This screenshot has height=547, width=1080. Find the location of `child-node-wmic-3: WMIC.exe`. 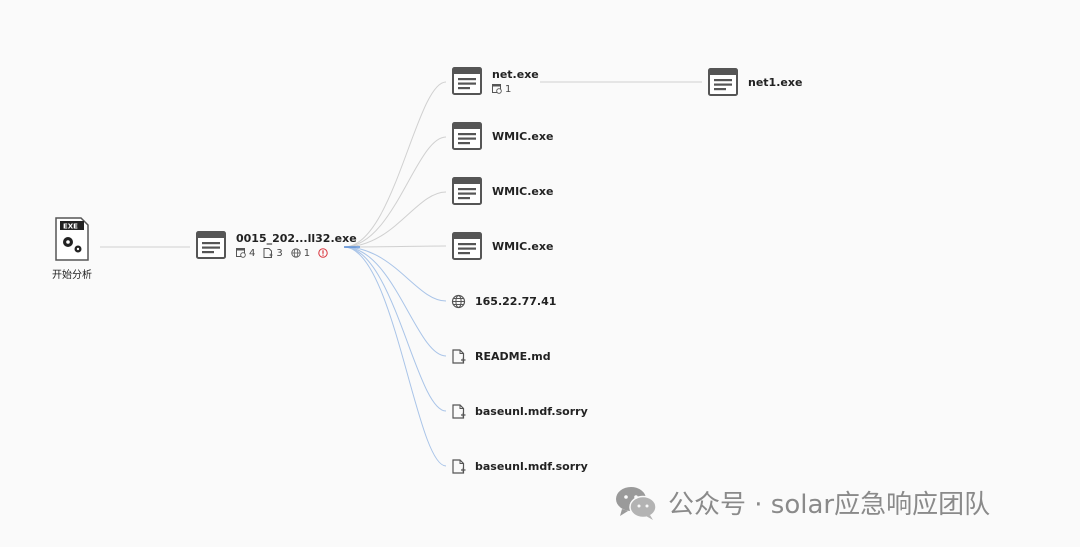

child-node-wmic-3: WMIC.exe is located at coordinates (502, 246).